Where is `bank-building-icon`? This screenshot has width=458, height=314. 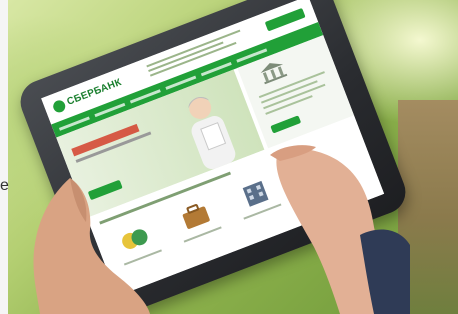 bank-building-icon is located at coordinates (274, 74).